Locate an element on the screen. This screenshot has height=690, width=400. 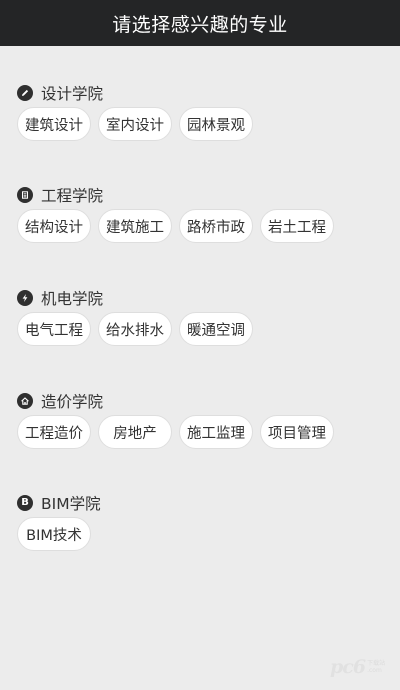
major-chip-real-estate: 房地产 is located at coordinates (135, 432).